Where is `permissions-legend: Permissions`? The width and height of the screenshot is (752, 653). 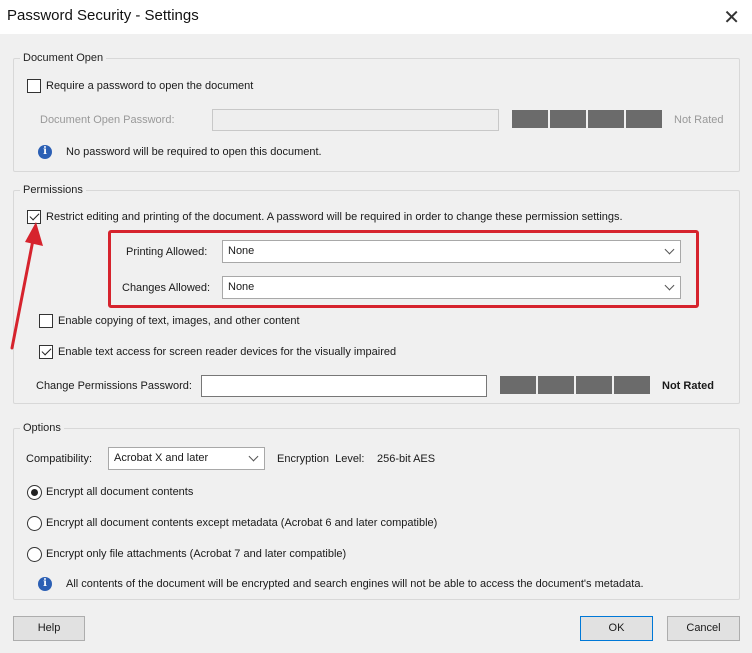 permissions-legend: Permissions is located at coordinates (53, 190).